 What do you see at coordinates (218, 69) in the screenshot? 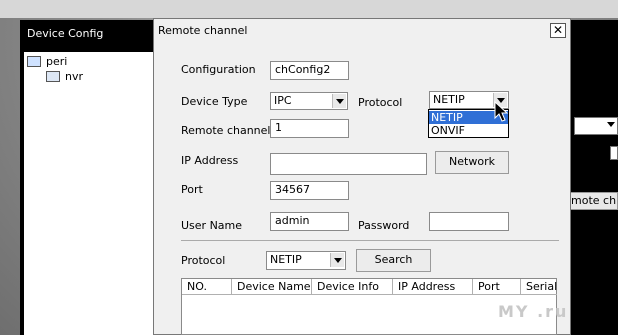
I see `configuration-label: Configuration` at bounding box center [218, 69].